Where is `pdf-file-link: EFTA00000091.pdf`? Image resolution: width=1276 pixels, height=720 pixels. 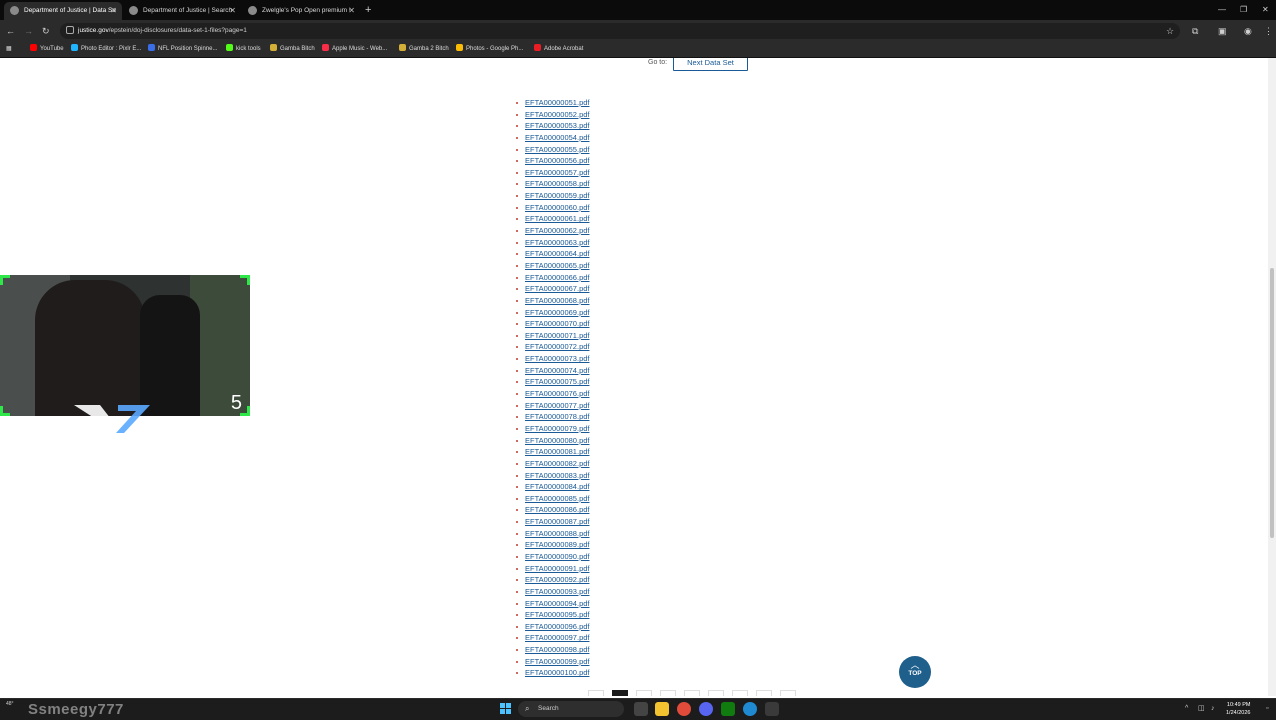 pdf-file-link: EFTA00000091.pdf is located at coordinates (557, 568).